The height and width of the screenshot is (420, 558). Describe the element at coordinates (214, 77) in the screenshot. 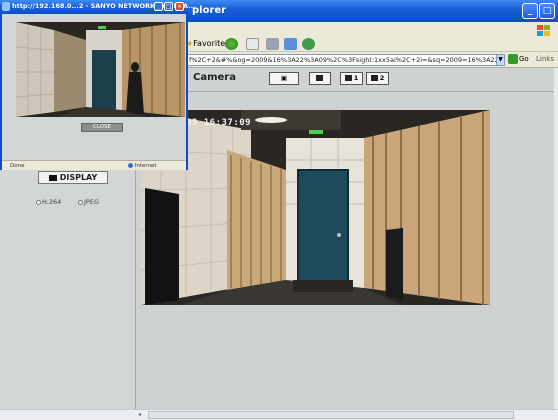

I see `page-title: Camera` at that location.